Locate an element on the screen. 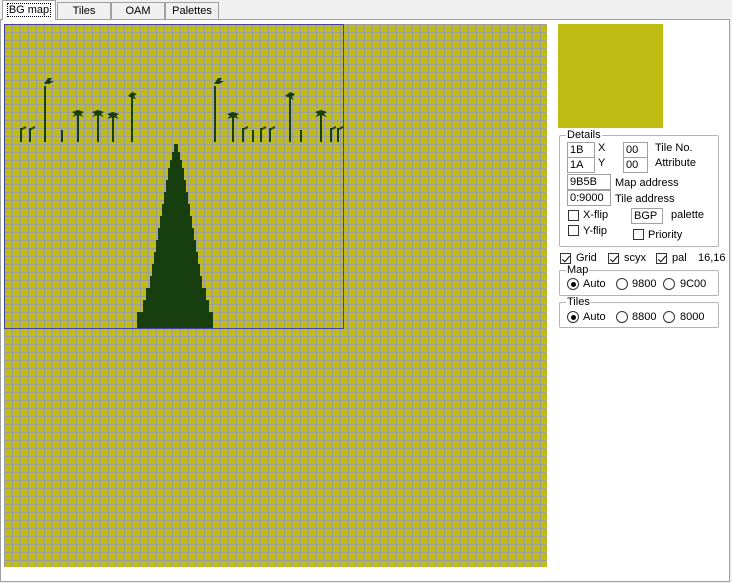  tile-no-label: Tile No. is located at coordinates (674, 148).